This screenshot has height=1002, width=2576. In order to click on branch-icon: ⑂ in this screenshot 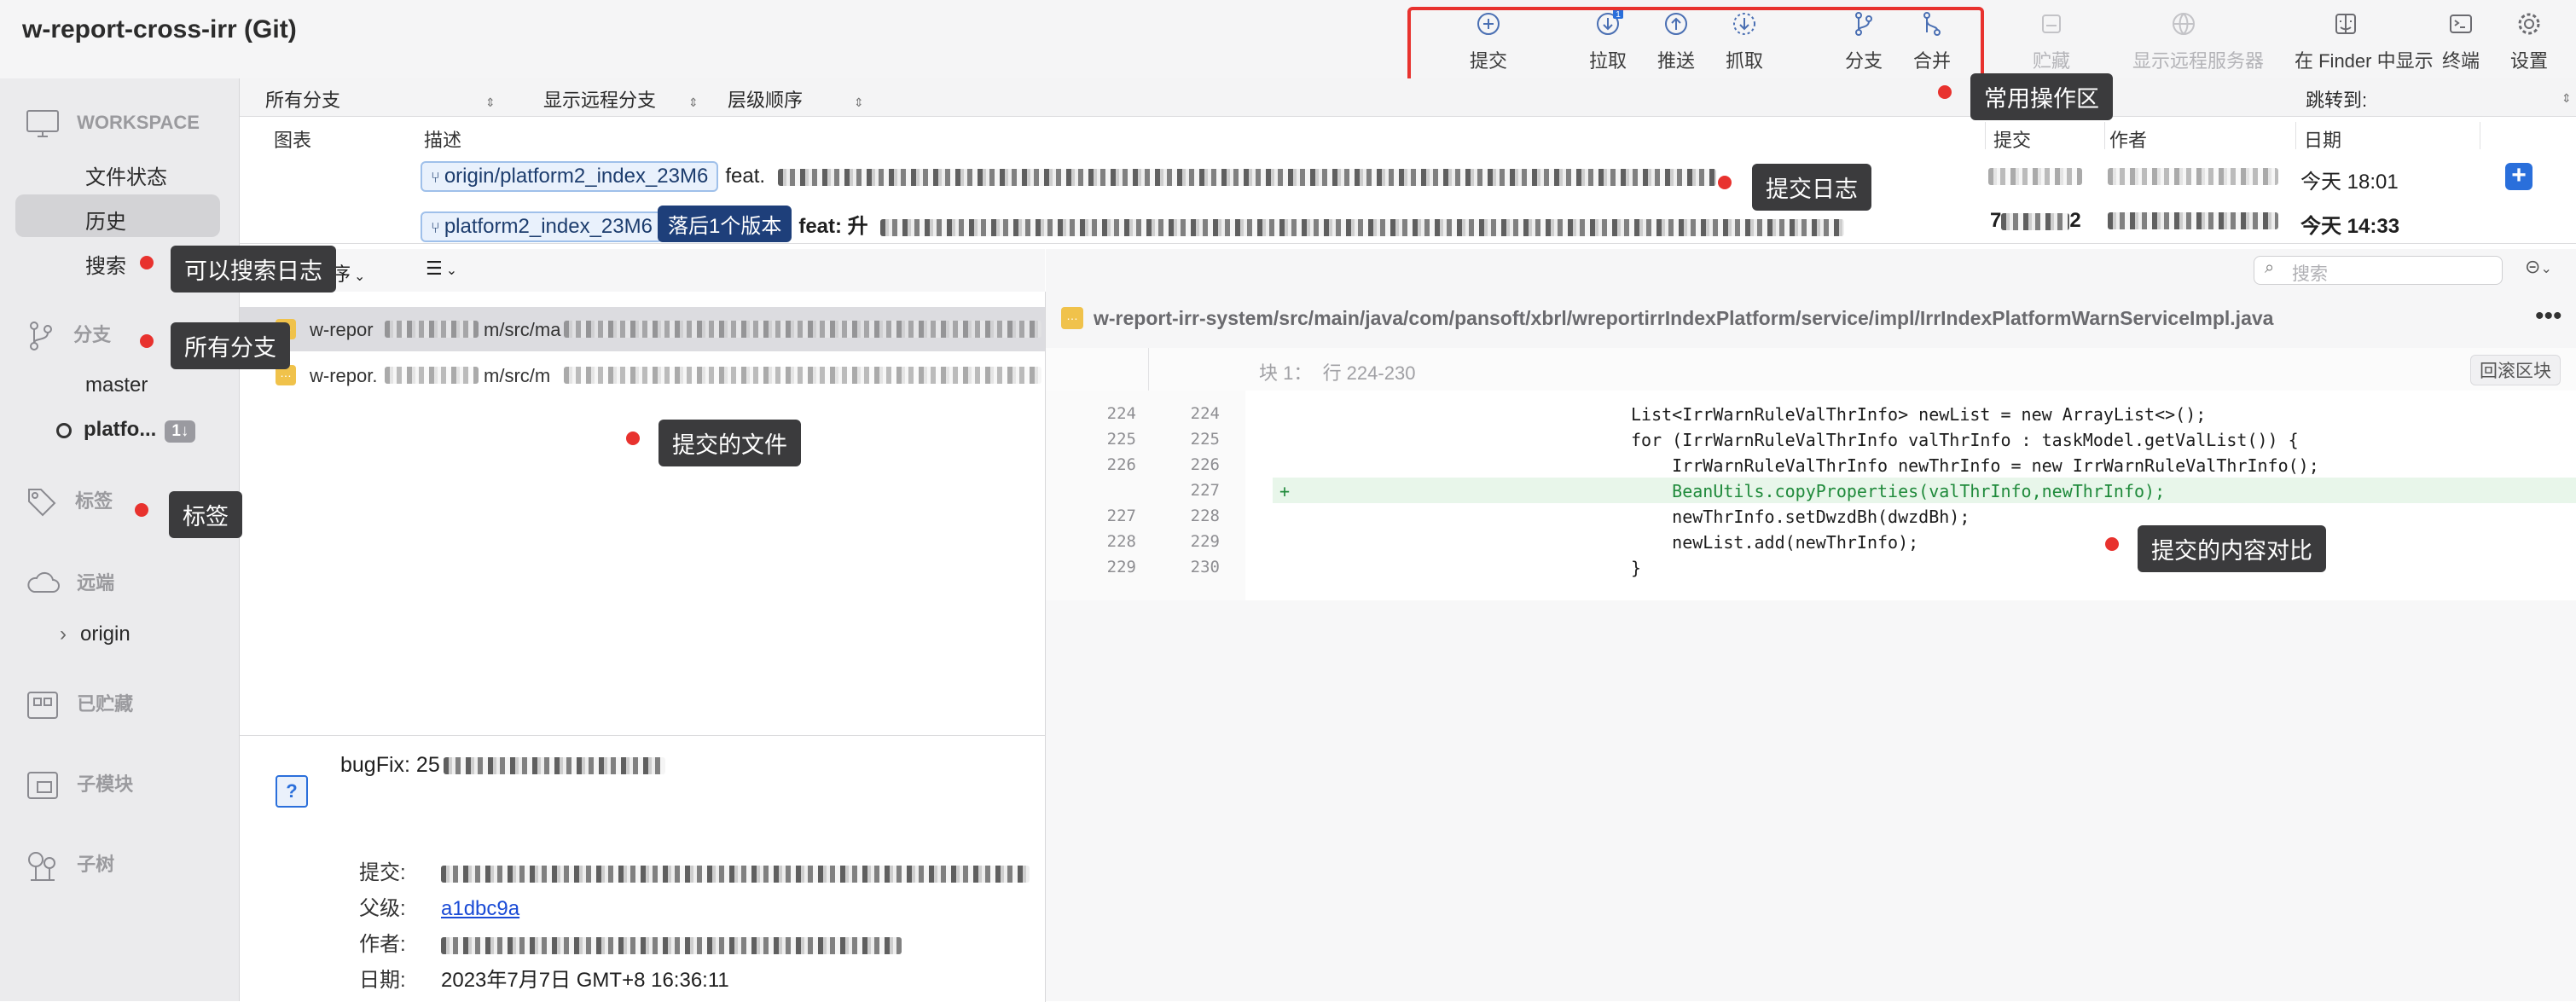, I will do `click(437, 227)`.